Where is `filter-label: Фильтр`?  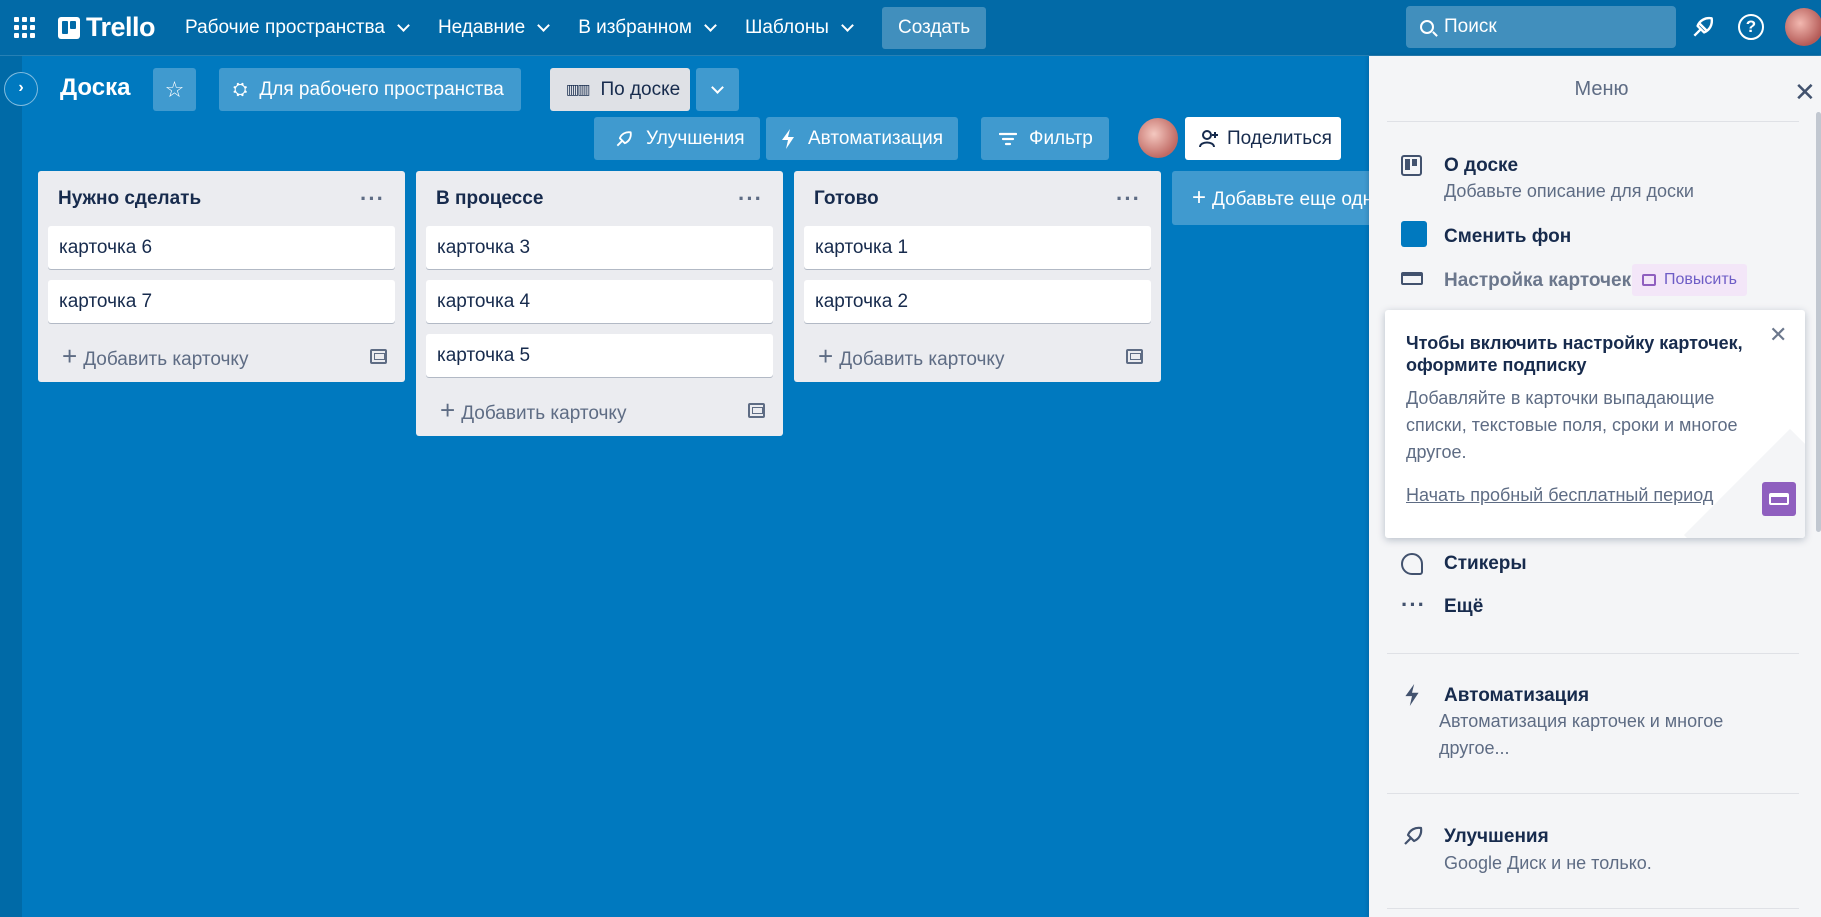
filter-label: Фильтр is located at coordinates (1061, 138).